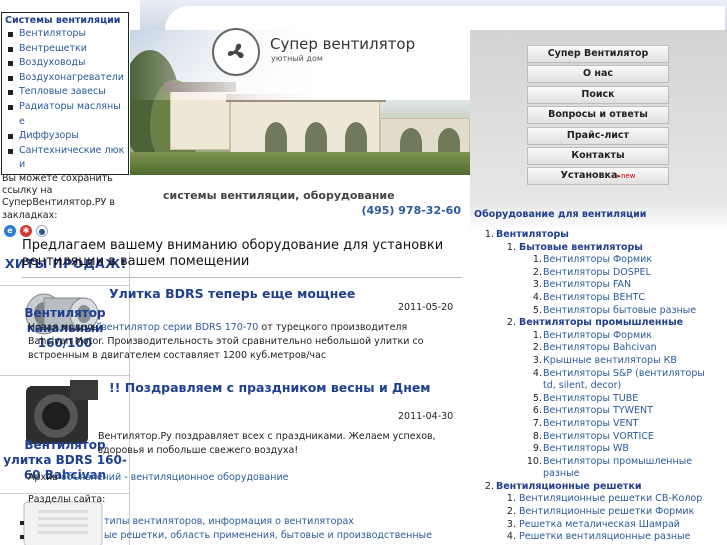 The height and width of the screenshot is (545, 727). I want to click on catalog-number: 6., so click(537, 411).